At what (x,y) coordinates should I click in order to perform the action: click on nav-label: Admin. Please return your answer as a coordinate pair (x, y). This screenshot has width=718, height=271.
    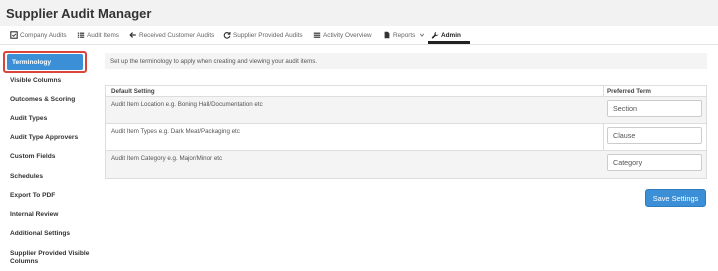
    Looking at the image, I should click on (451, 35).